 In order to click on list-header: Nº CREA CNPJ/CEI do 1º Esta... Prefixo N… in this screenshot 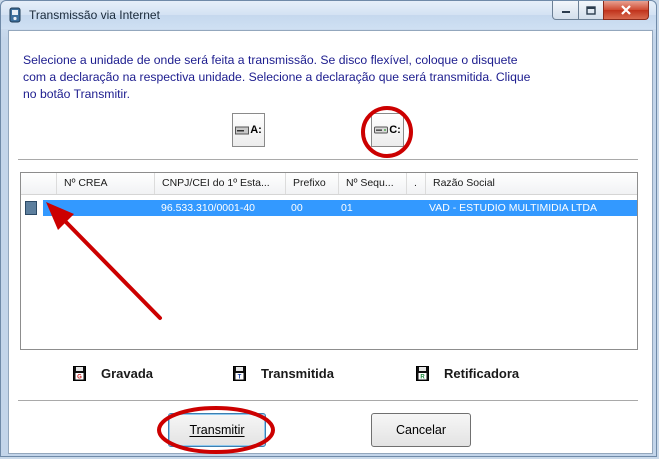, I will do `click(329, 184)`.